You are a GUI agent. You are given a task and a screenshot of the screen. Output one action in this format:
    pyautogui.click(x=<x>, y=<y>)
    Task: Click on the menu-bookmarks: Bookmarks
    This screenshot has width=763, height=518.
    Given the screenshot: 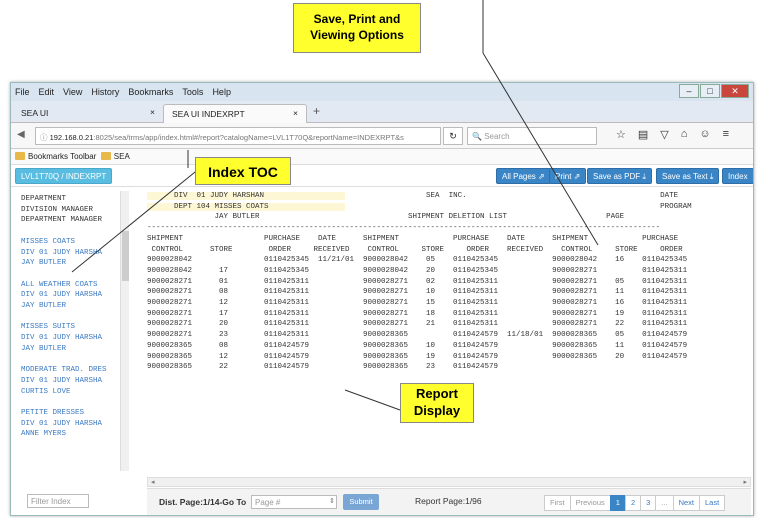 What is the action you would take?
    pyautogui.click(x=150, y=92)
    